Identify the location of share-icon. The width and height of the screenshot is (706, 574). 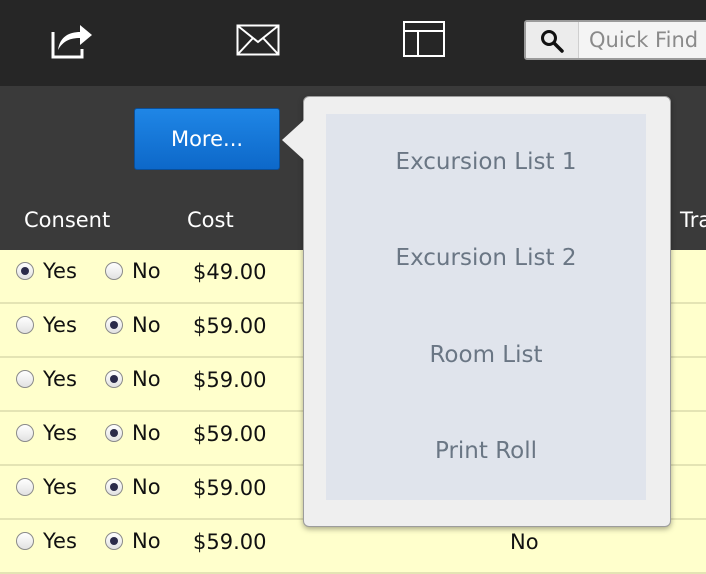
(72, 41).